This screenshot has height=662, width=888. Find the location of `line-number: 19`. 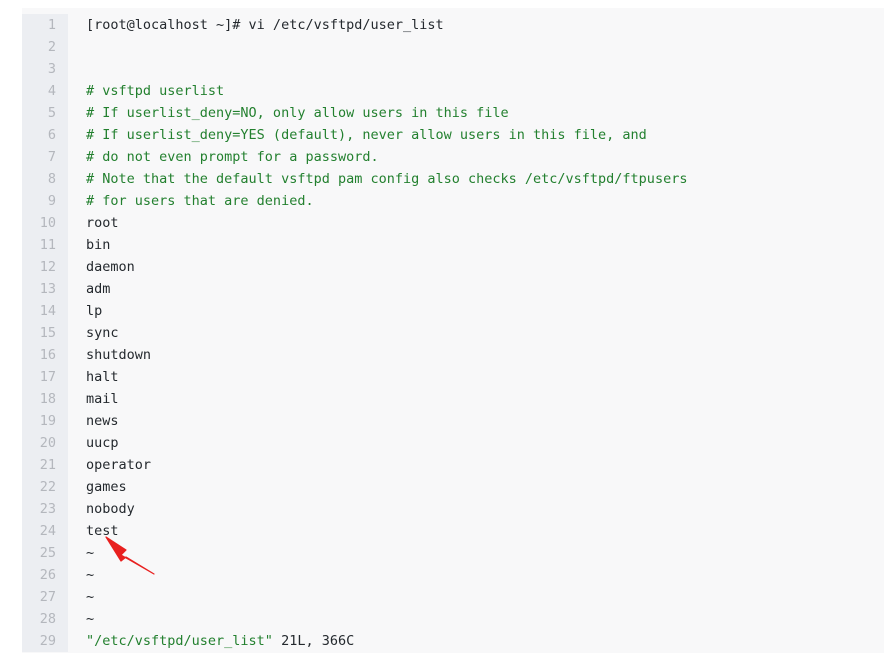

line-number: 19 is located at coordinates (45, 421).